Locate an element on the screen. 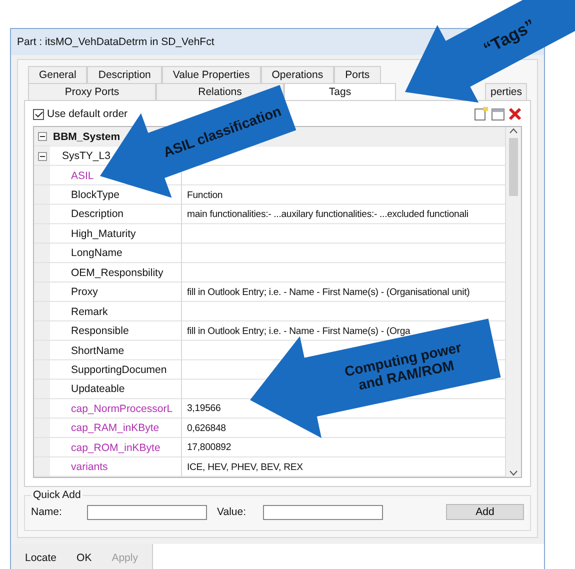  tag-name: Responsible is located at coordinates (100, 331).